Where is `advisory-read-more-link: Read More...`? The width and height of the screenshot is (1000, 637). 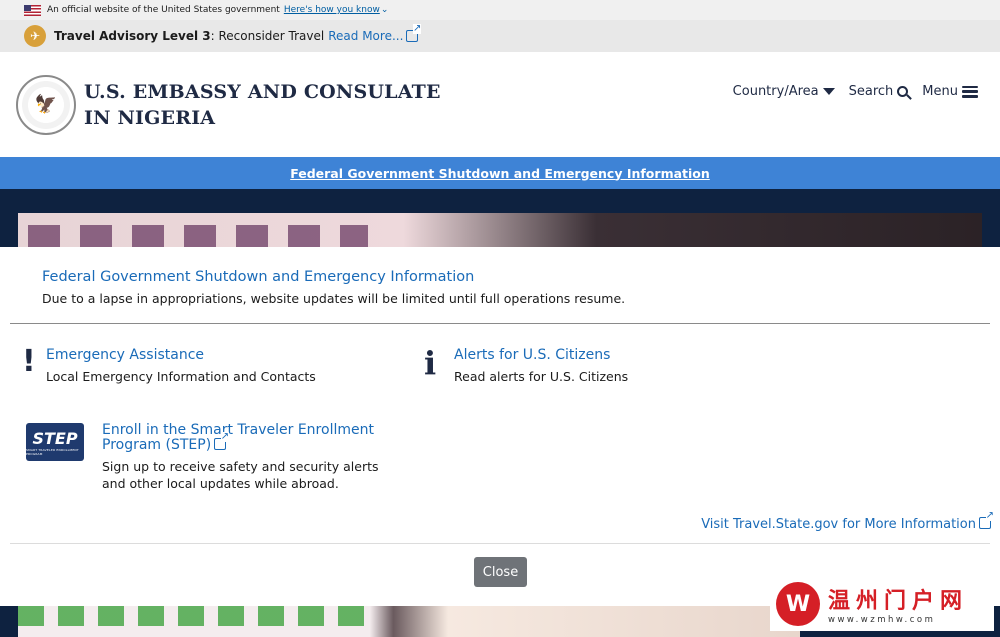 advisory-read-more-link: Read More... is located at coordinates (365, 36).